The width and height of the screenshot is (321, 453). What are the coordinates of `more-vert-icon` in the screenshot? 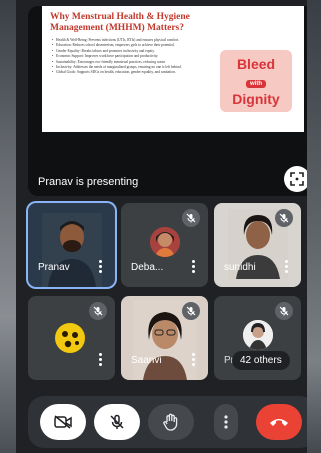 It's located at (226, 422).